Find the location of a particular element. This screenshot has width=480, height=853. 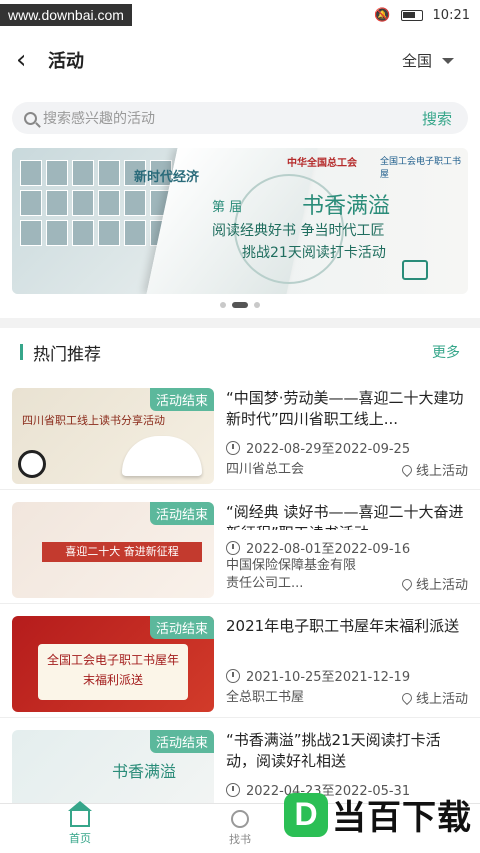

page-title: 活动 is located at coordinates (66, 61).